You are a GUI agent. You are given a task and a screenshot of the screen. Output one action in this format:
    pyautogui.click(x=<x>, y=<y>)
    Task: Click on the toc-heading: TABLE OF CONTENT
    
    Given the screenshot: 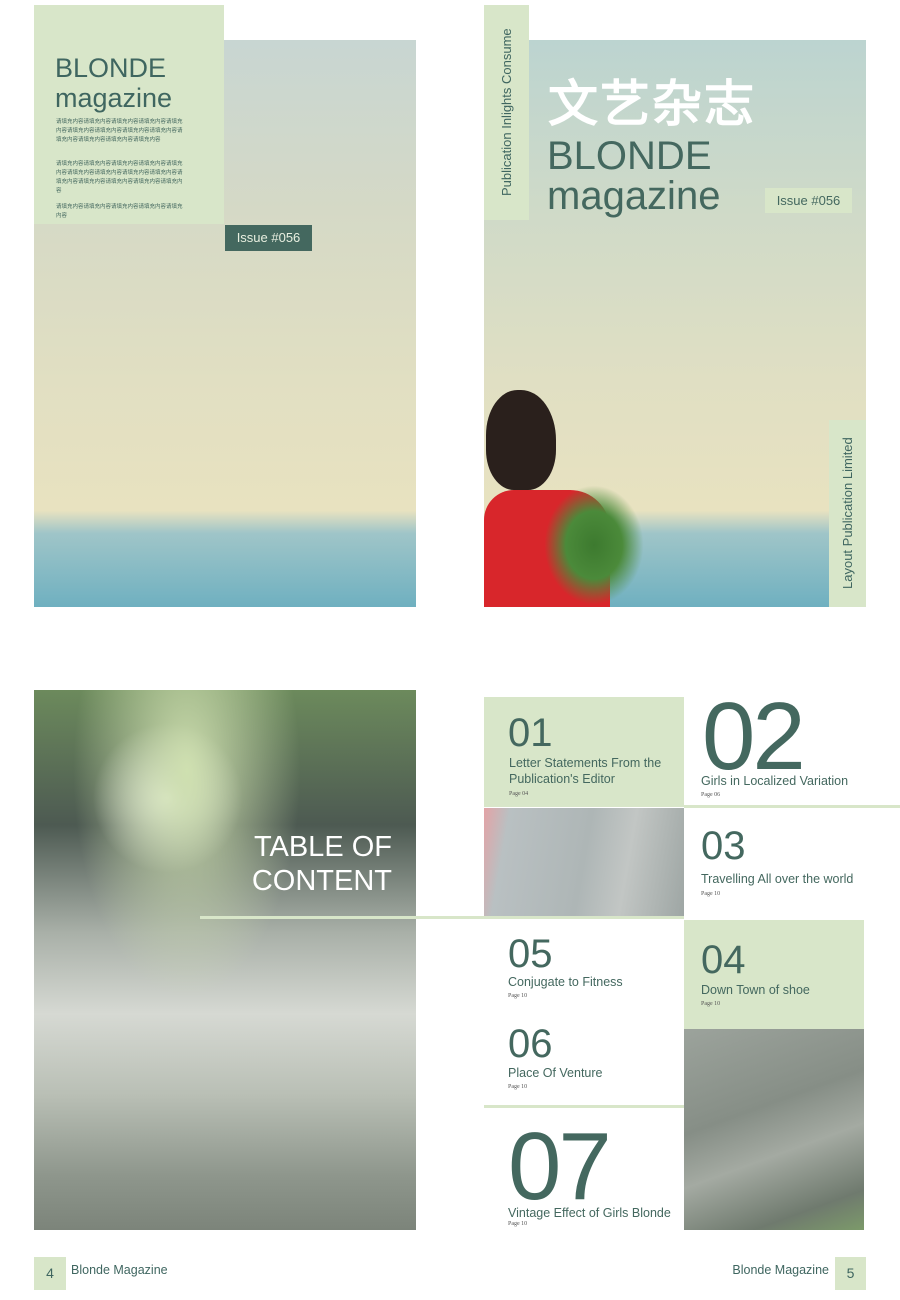 What is the action you would take?
    pyautogui.click(x=321, y=864)
    